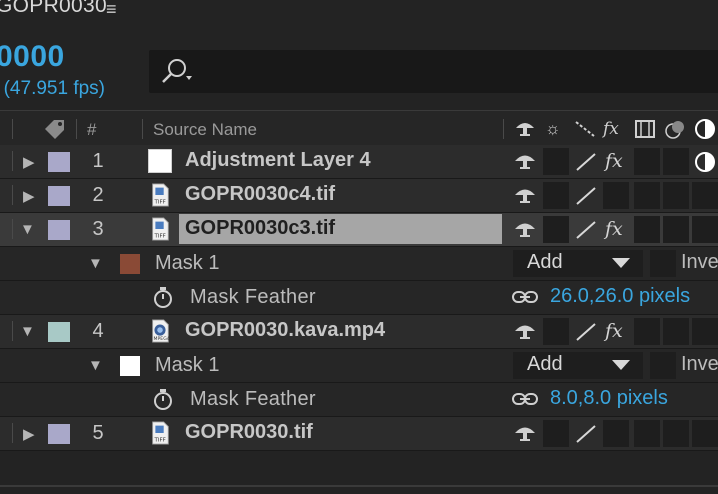 This screenshot has height=494, width=718. Describe the element at coordinates (433, 71) in the screenshot. I see `search-input` at that location.